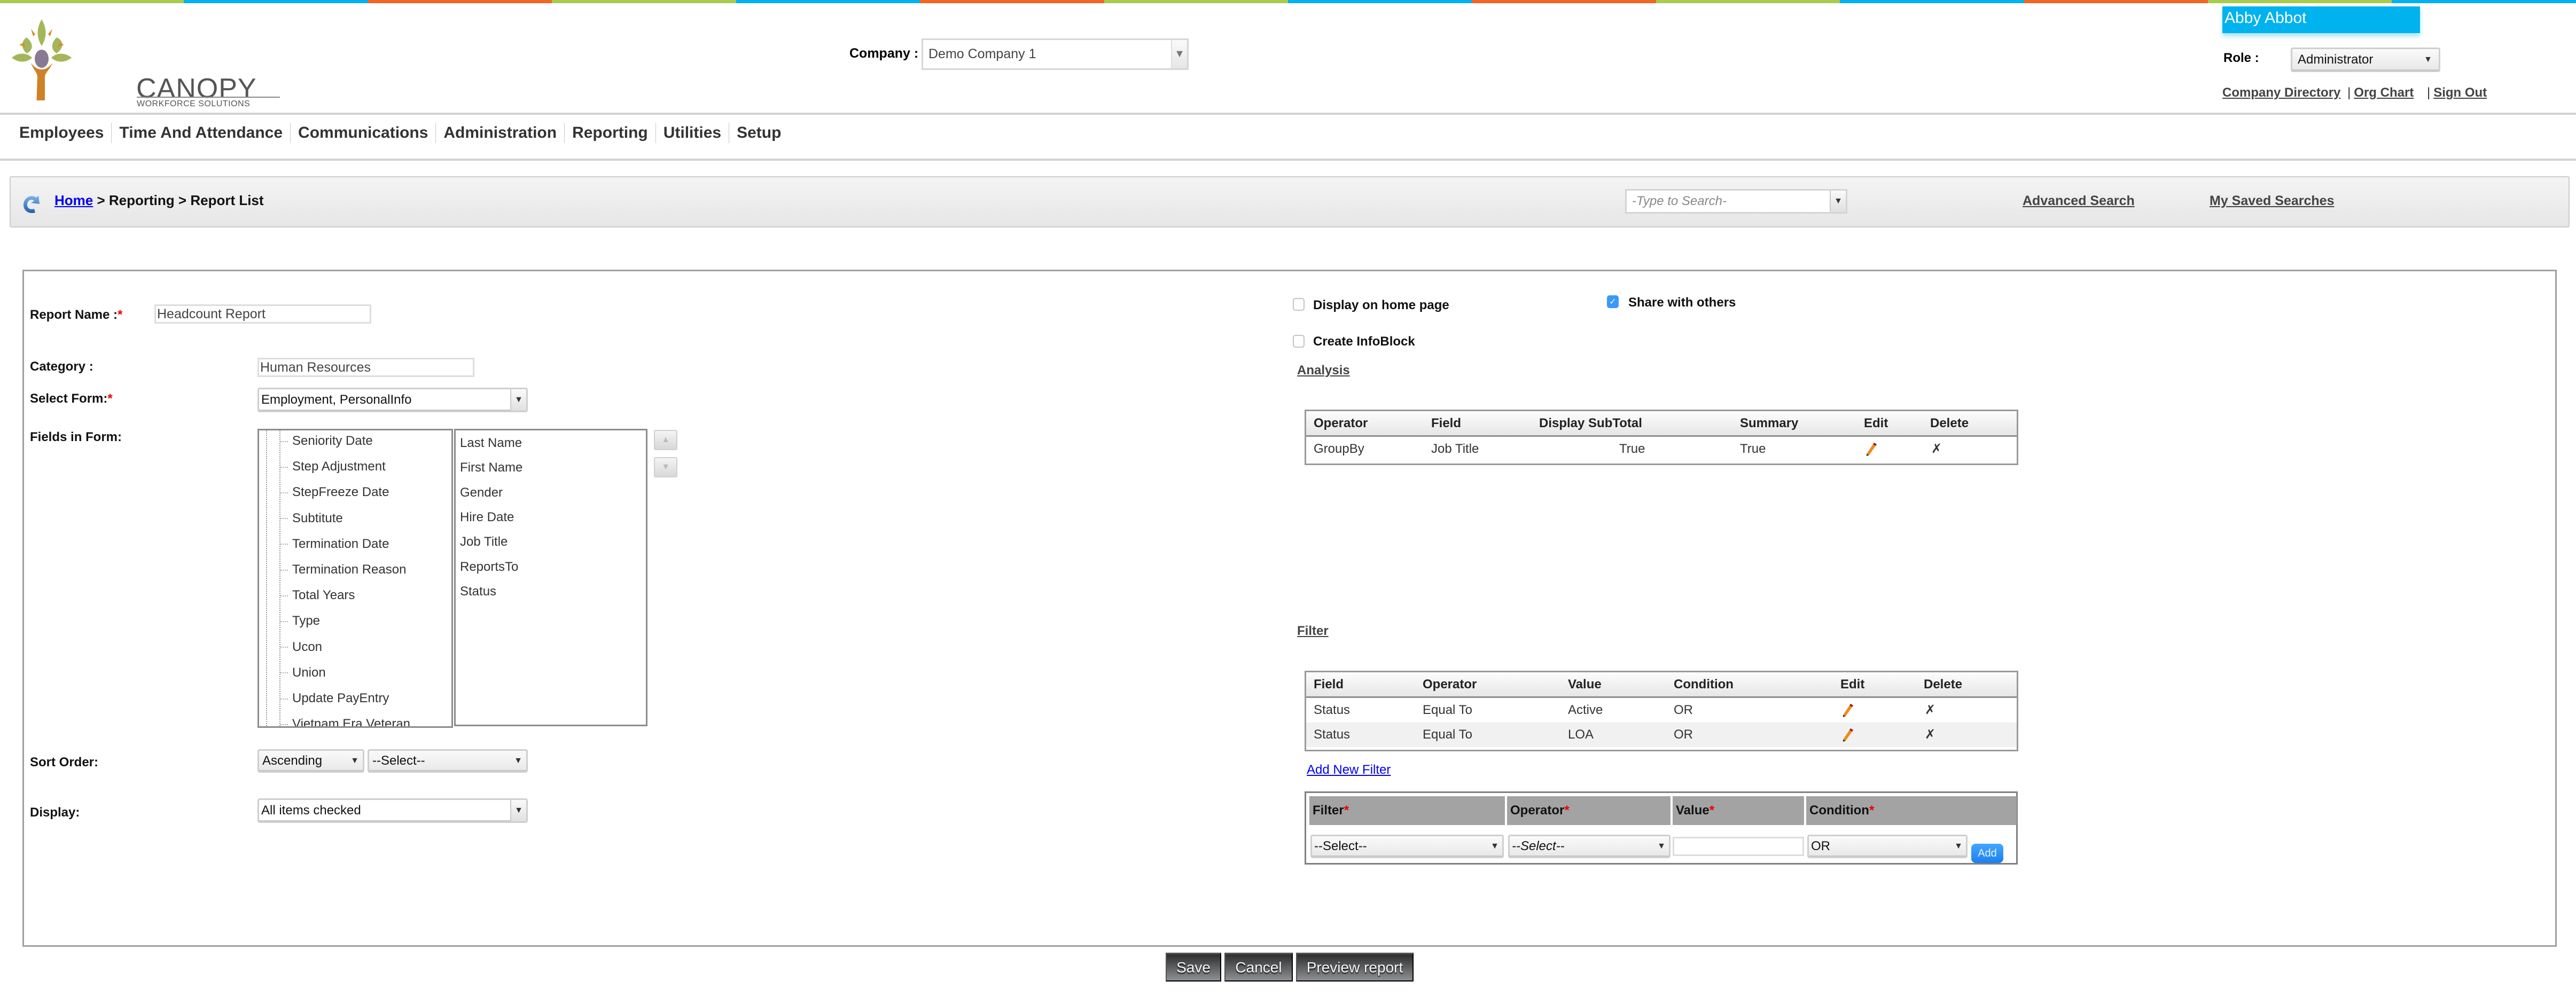 This screenshot has width=2576, height=1005. What do you see at coordinates (481, 493) in the screenshot?
I see `selected-field-item: Gender` at bounding box center [481, 493].